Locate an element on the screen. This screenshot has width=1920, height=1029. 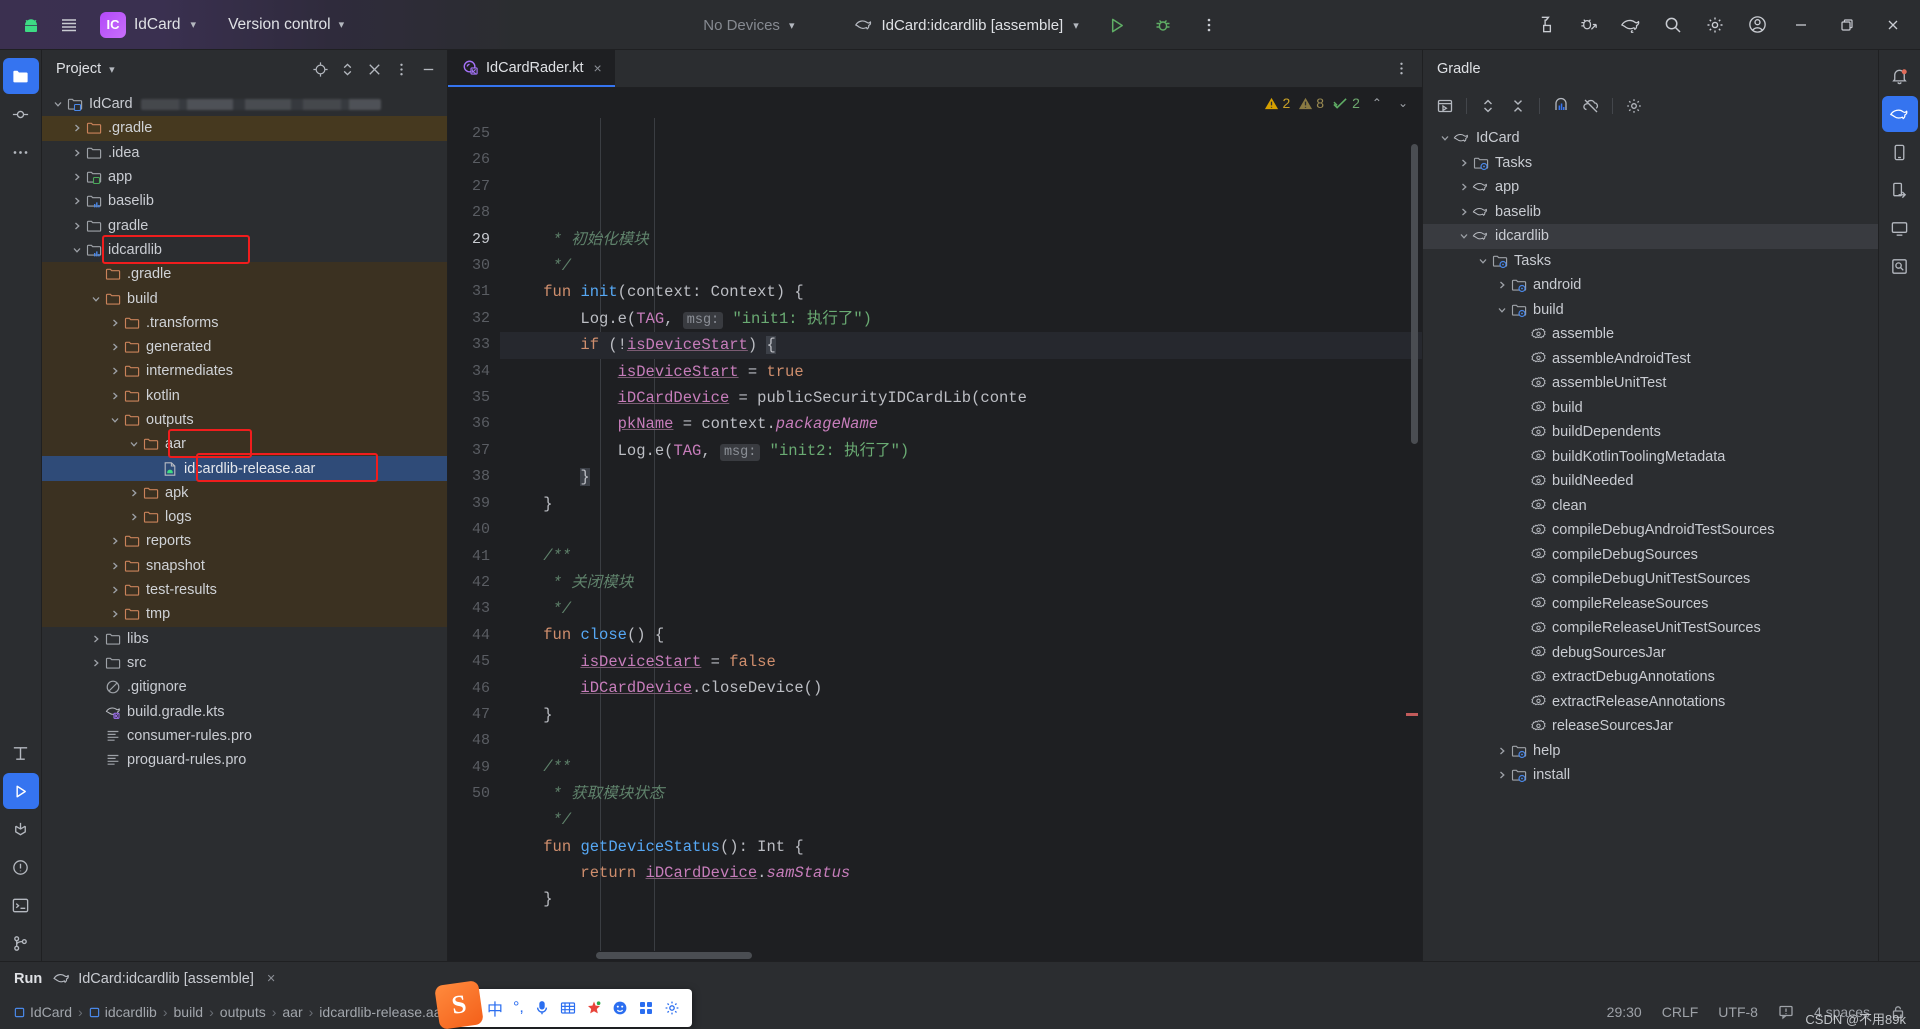
ok-indicator: 2 is located at coordinates (1346, 103).